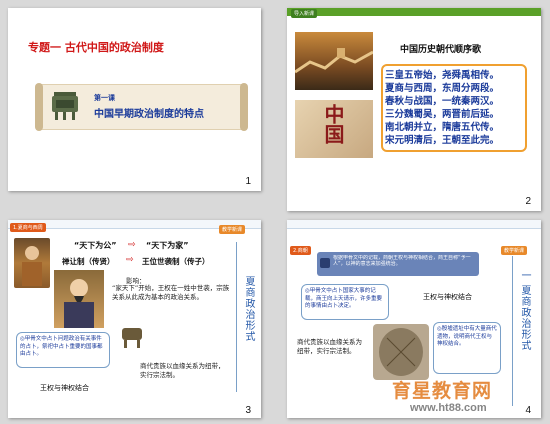  Describe the element at coordinates (442, 88) in the screenshot. I see `poem-line: 夏商与西周，东周分两段。` at that location.